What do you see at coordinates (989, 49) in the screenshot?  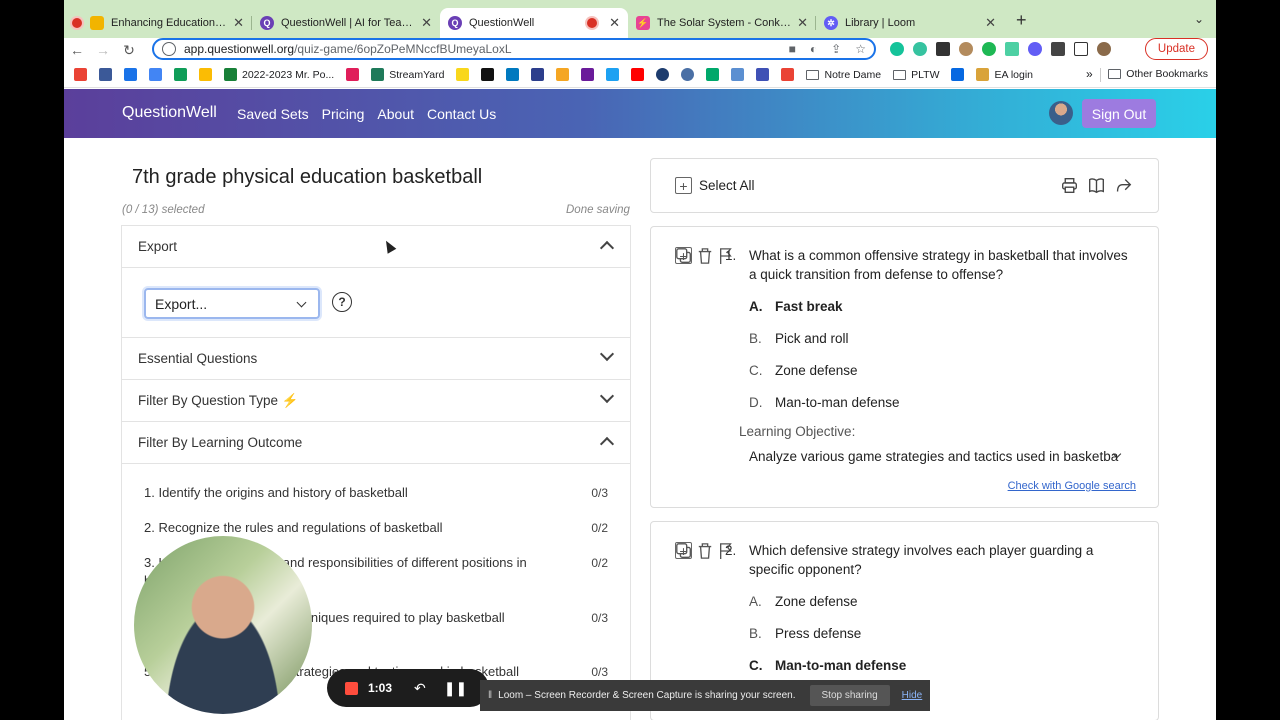 I see `m-extension-icon` at bounding box center [989, 49].